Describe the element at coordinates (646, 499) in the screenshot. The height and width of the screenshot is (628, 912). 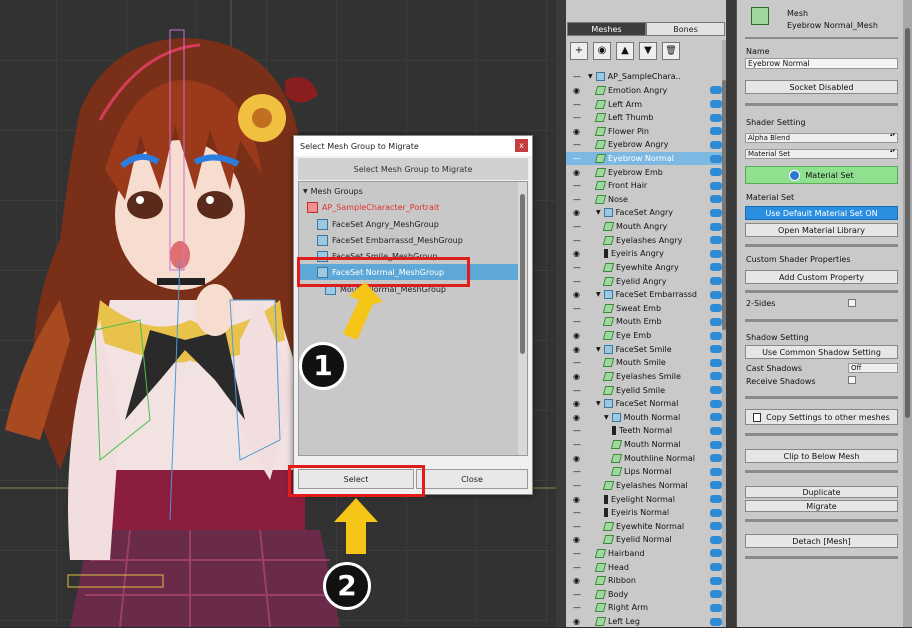
I see `outliner-row: ◉ Eyelight Normal` at that location.